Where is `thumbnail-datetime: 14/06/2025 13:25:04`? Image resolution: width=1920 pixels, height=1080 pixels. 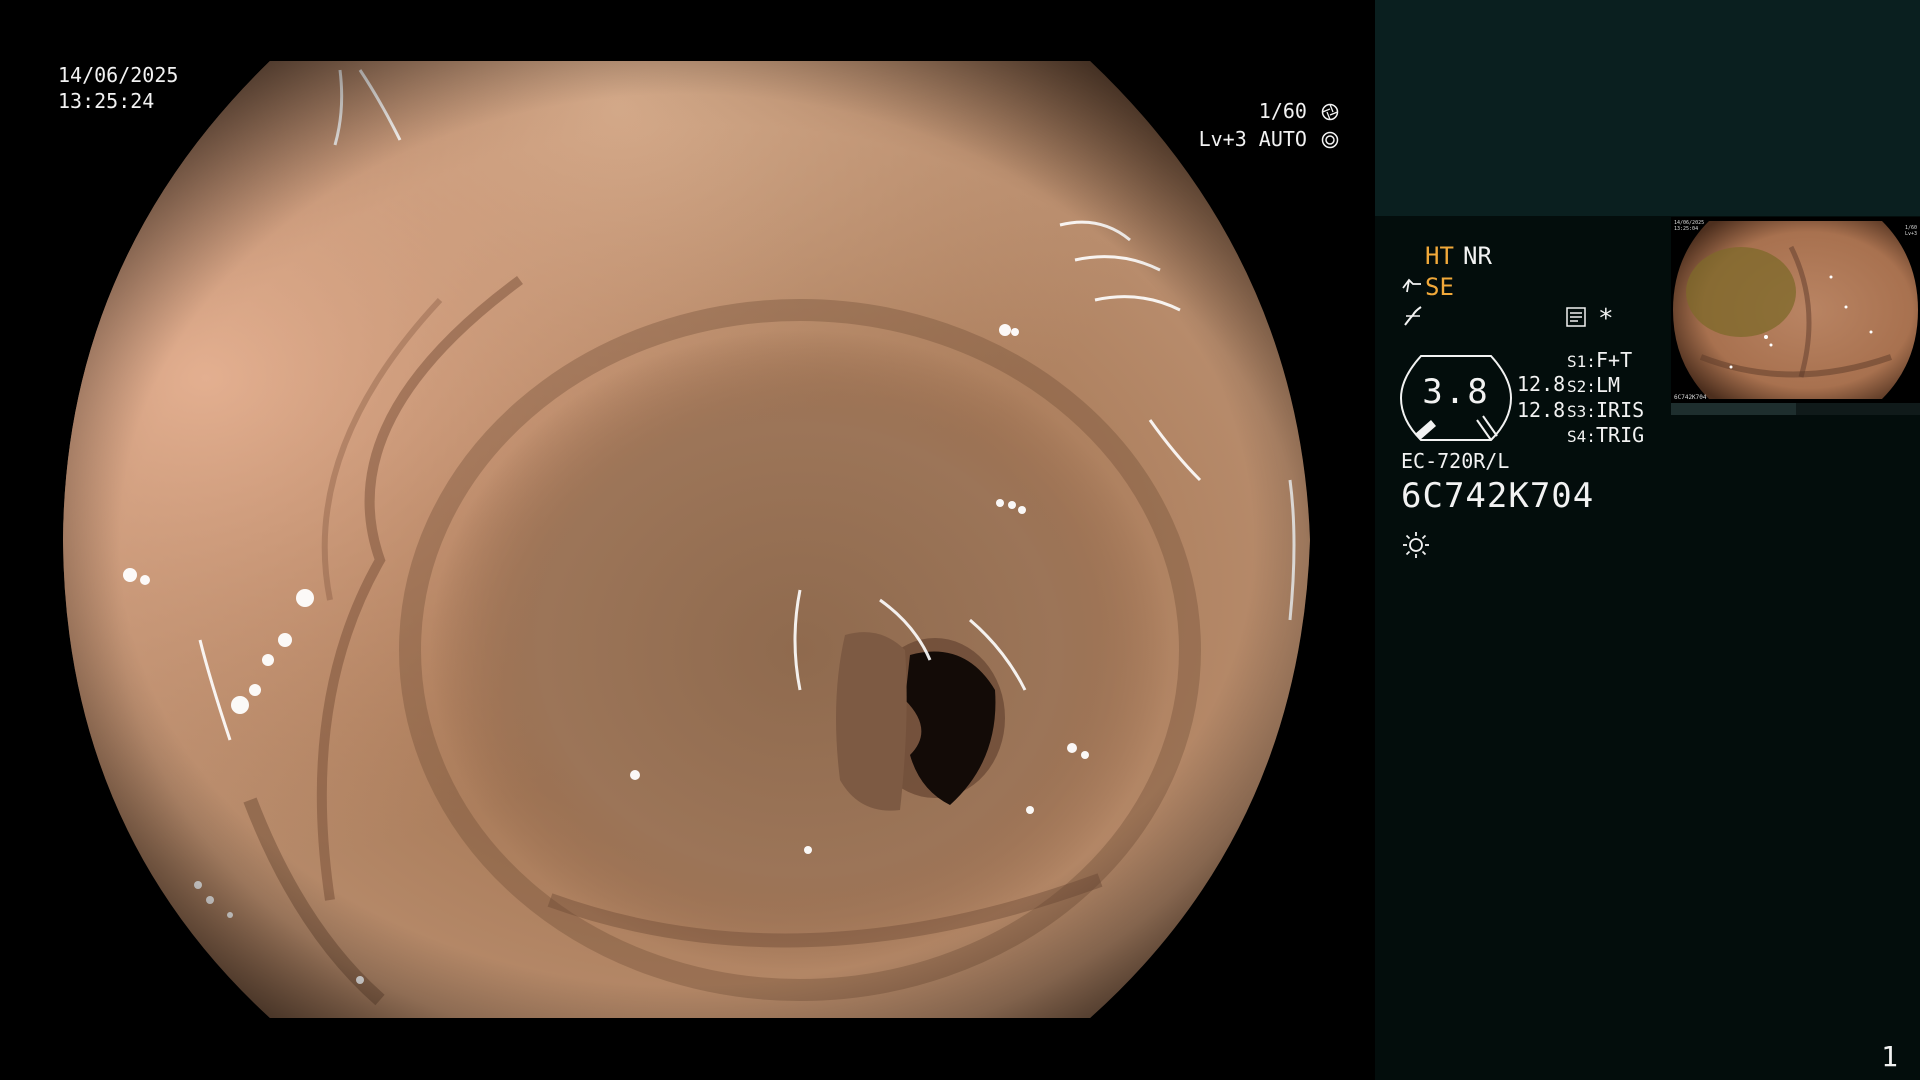 thumbnail-datetime: 14/06/2025 13:25:04 is located at coordinates (1689, 226).